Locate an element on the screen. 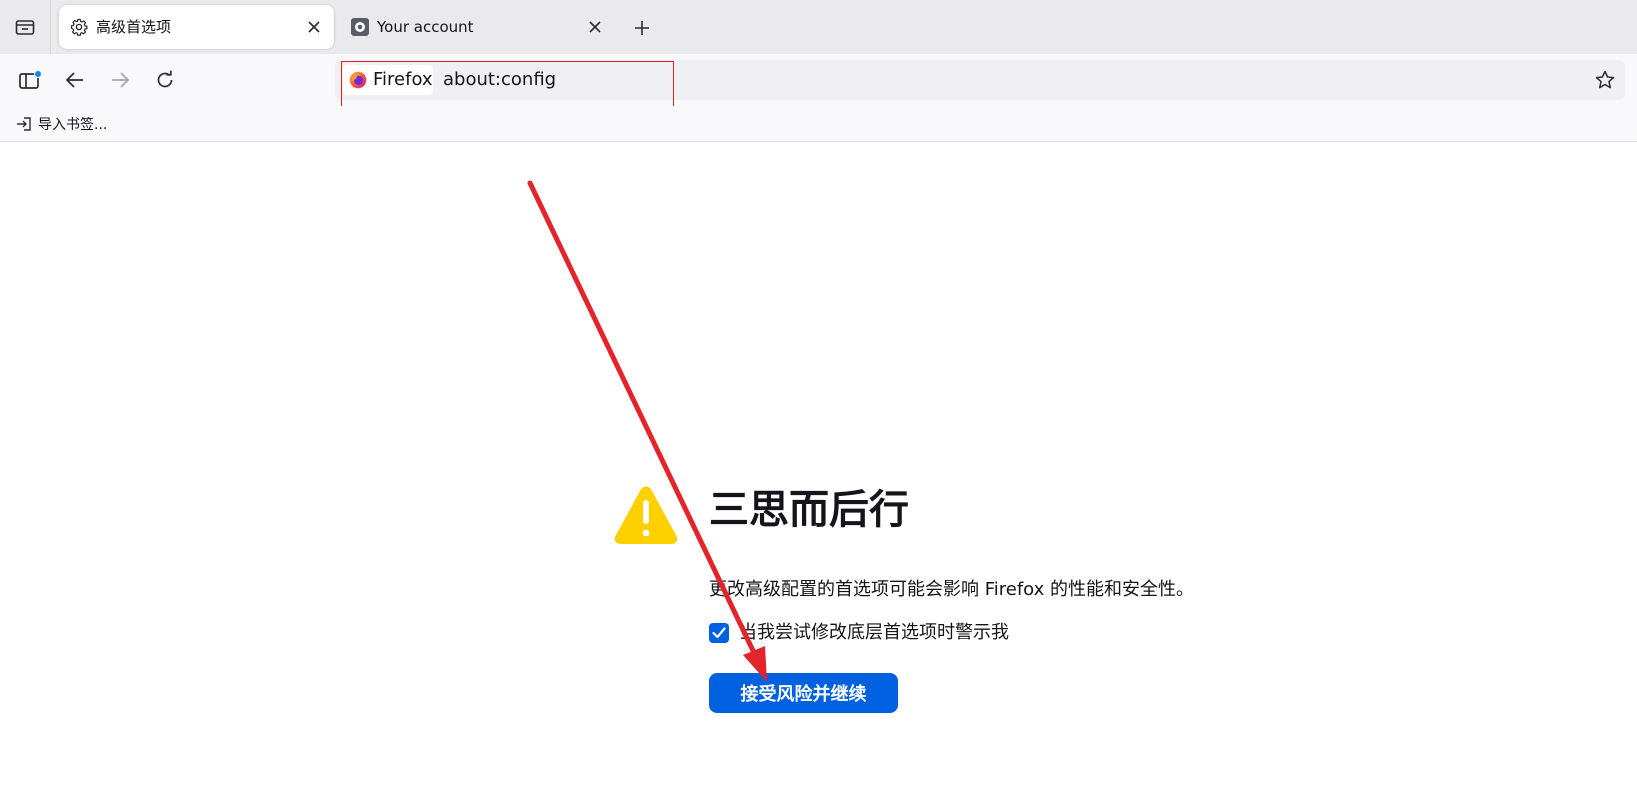 The height and width of the screenshot is (806, 1637). gear-icon is located at coordinates (79, 27).